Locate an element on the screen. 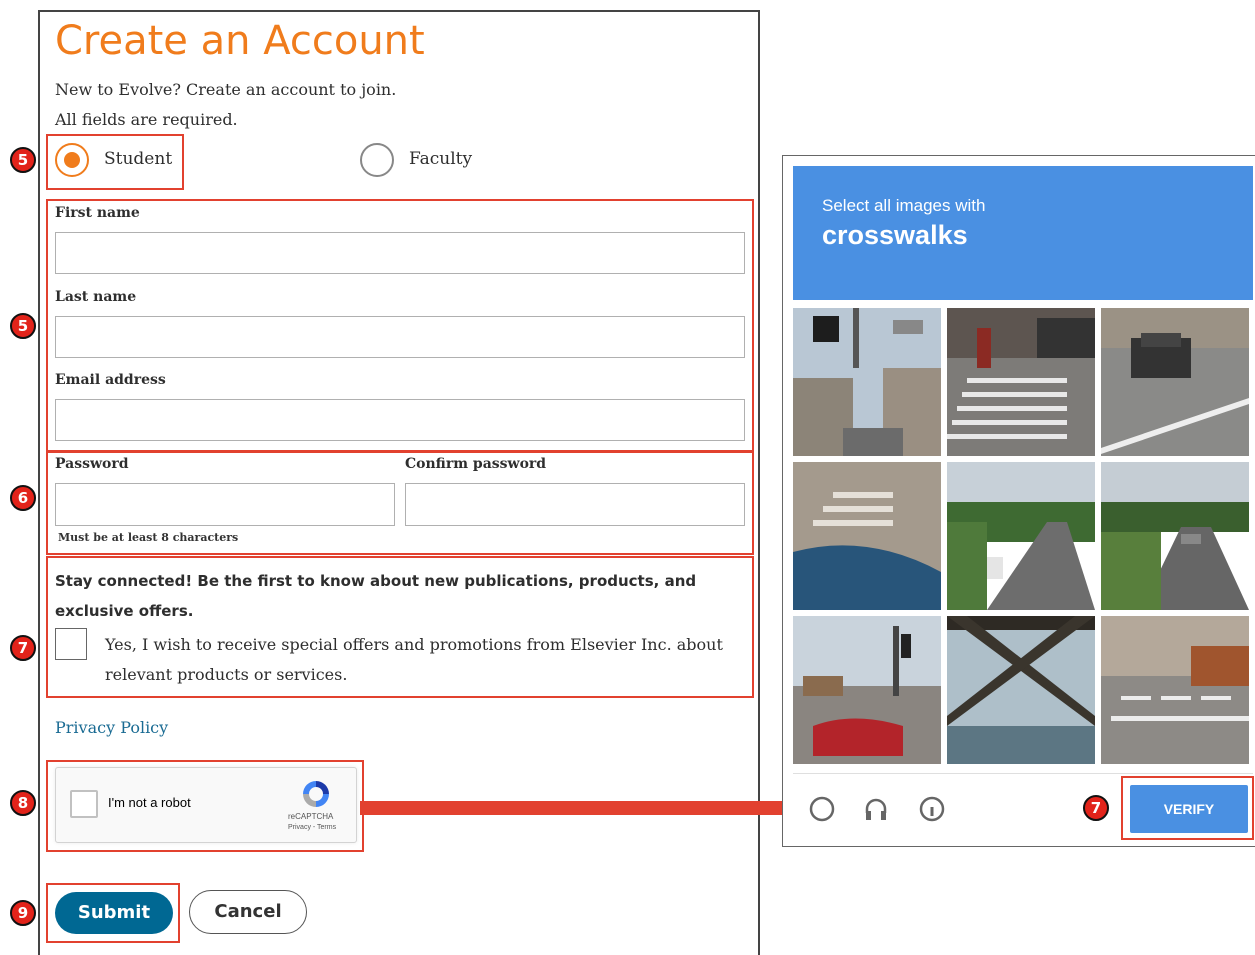 The width and height of the screenshot is (1255, 955). recaptcha-legal-links: Privacy - Terms is located at coordinates (312, 827).